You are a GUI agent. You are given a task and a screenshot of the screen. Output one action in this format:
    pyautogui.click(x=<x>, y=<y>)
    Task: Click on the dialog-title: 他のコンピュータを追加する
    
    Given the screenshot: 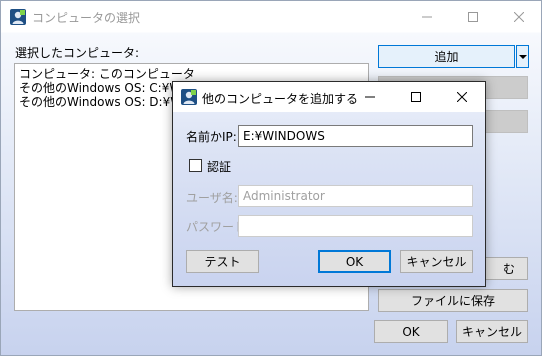 What is the action you would take?
    pyautogui.click(x=280, y=99)
    